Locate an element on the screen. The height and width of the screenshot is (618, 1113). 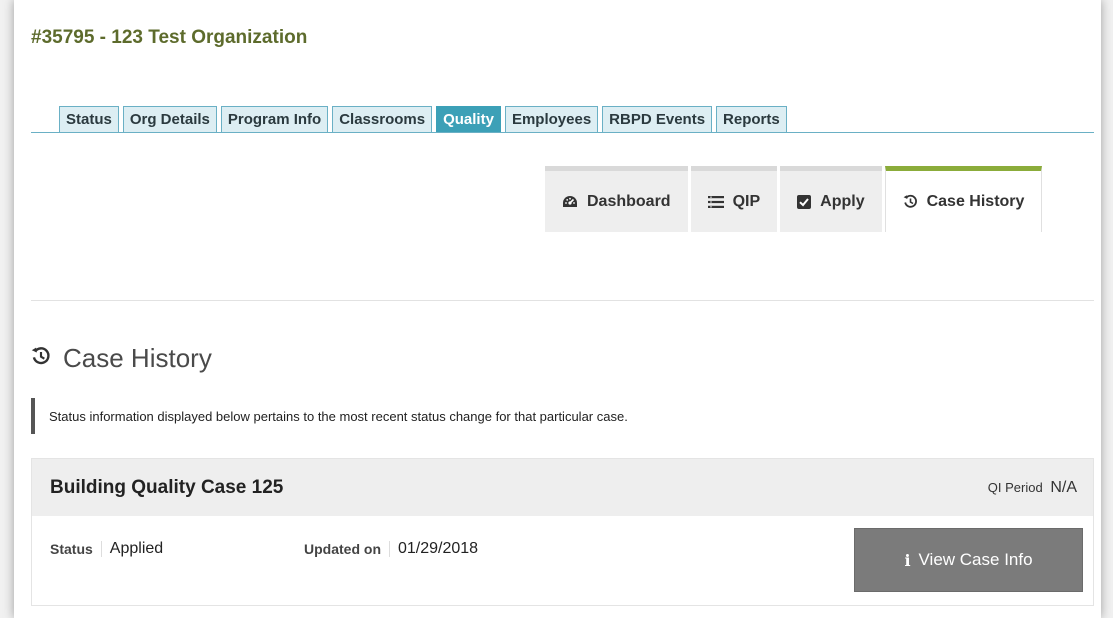
tab-employees: Employees is located at coordinates (551, 119).